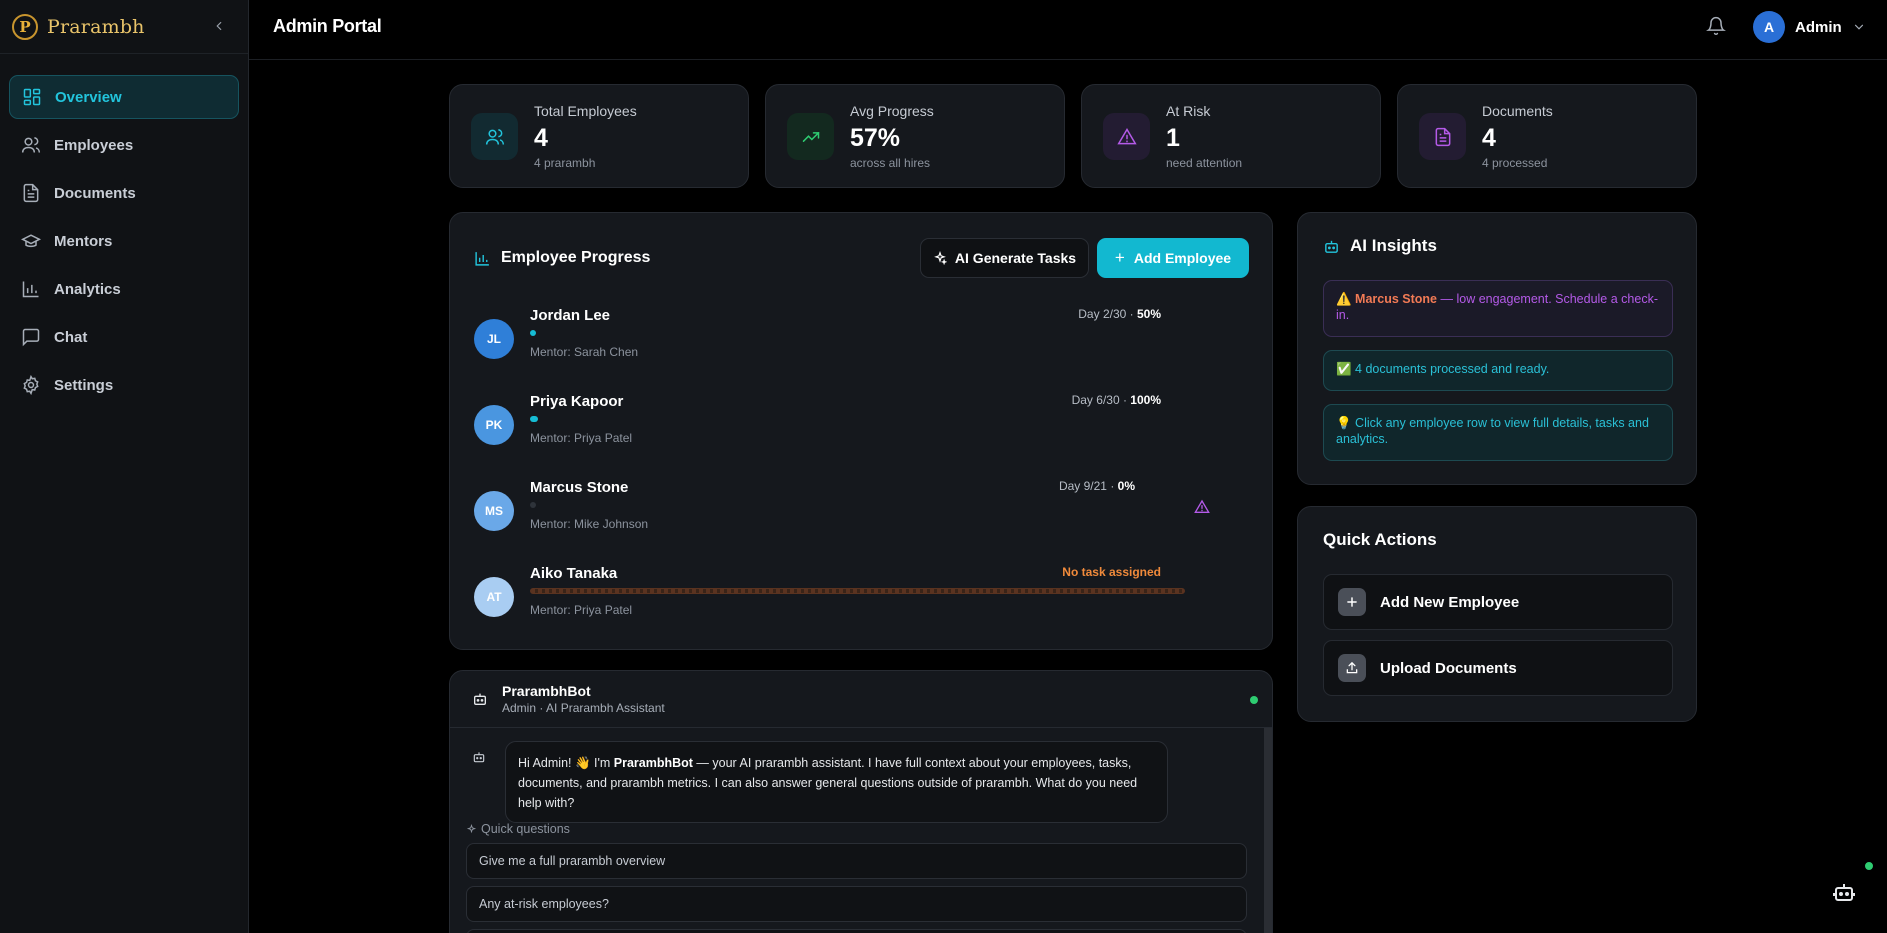 The height and width of the screenshot is (933, 1887). Describe the element at coordinates (577, 401) in the screenshot. I see `employee-name: Priya Kapoor` at that location.